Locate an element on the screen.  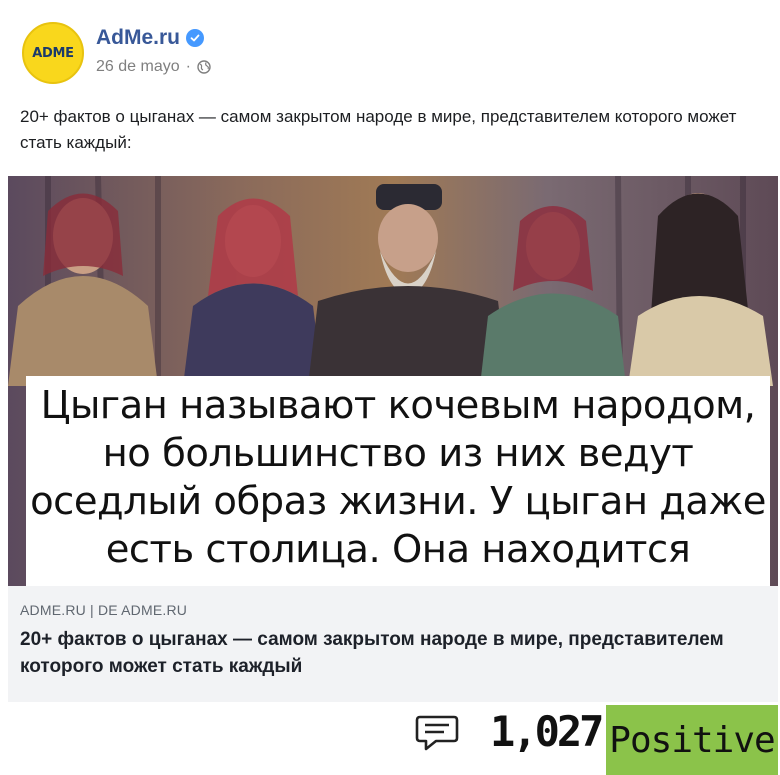
post-meta: 26 de mayo · is located at coordinates (153, 67).